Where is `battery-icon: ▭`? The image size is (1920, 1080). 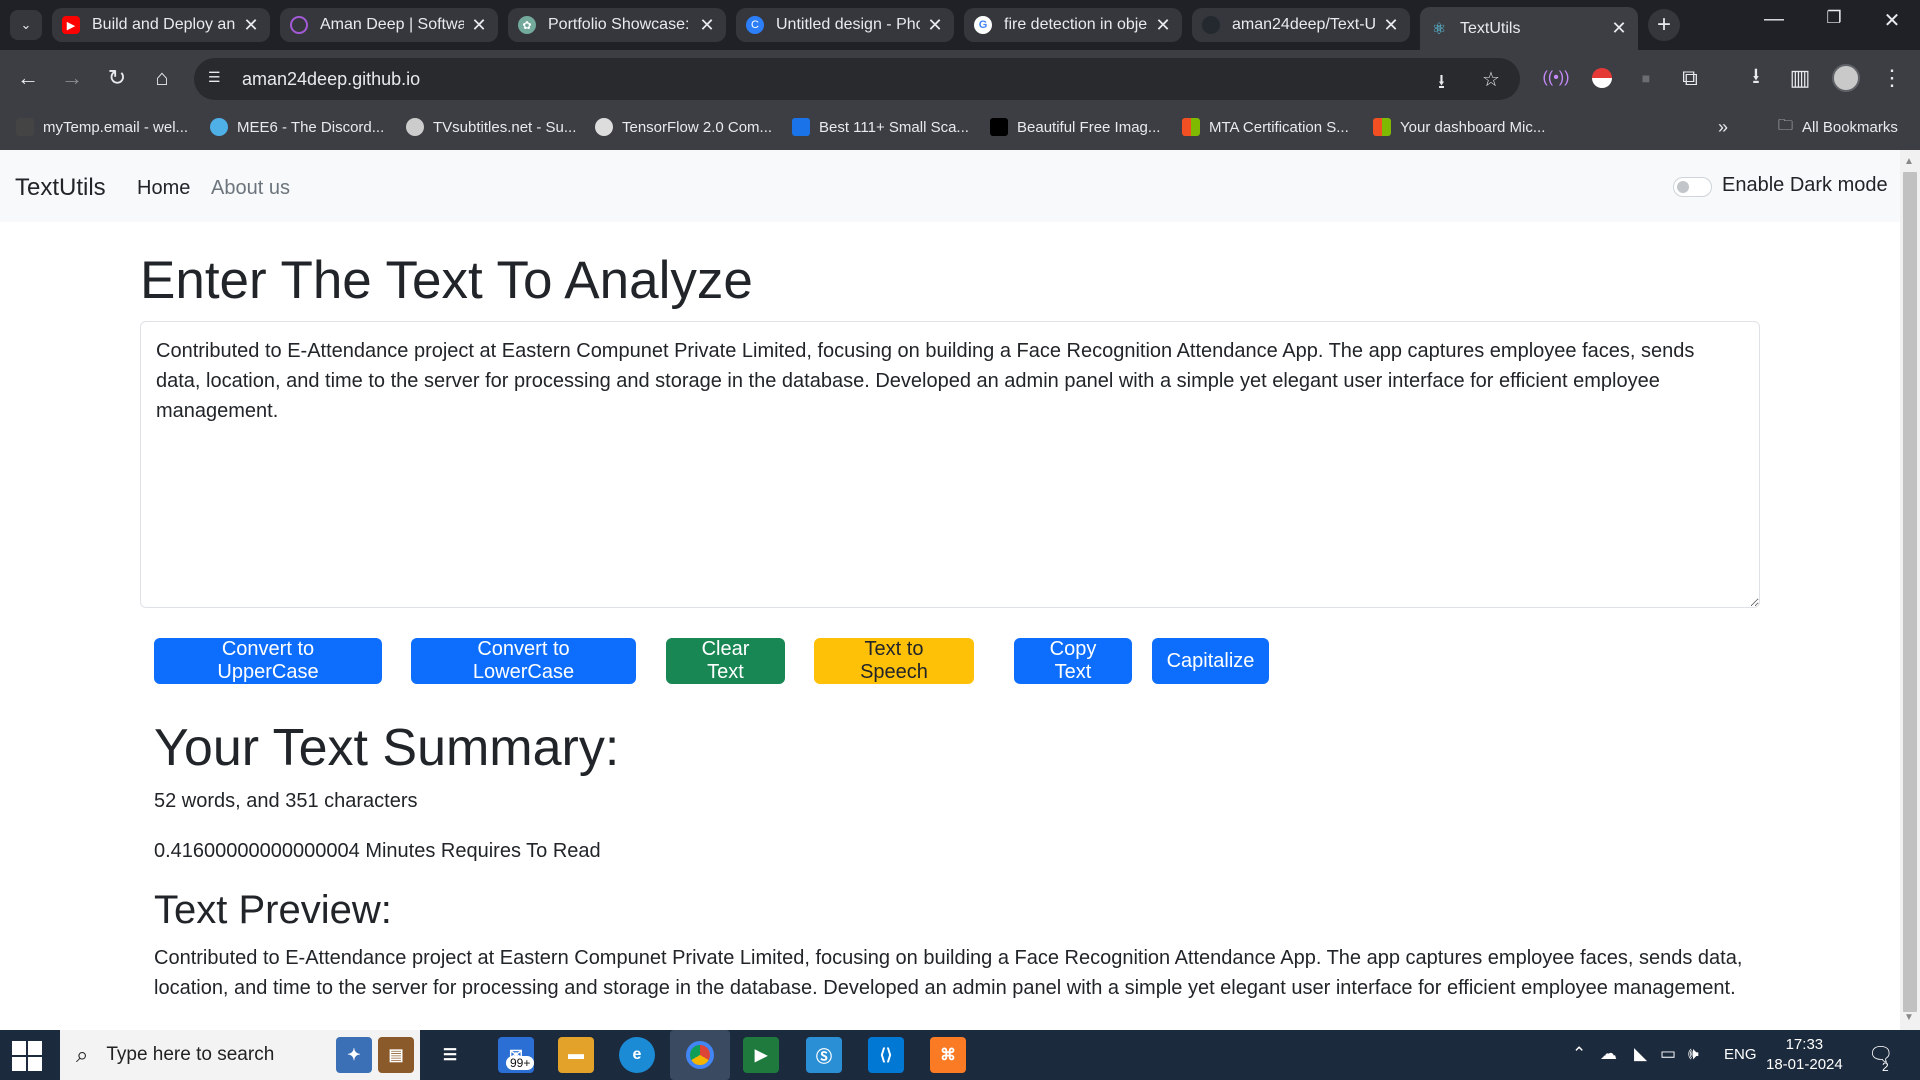
battery-icon: ▭ is located at coordinates (1668, 1054).